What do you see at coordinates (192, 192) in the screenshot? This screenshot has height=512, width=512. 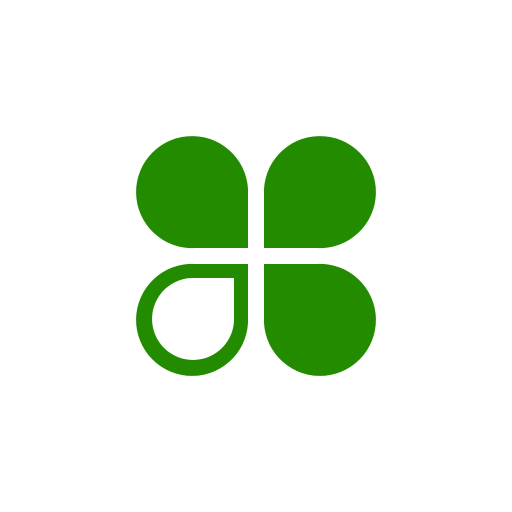 I see `leaf-top-left` at bounding box center [192, 192].